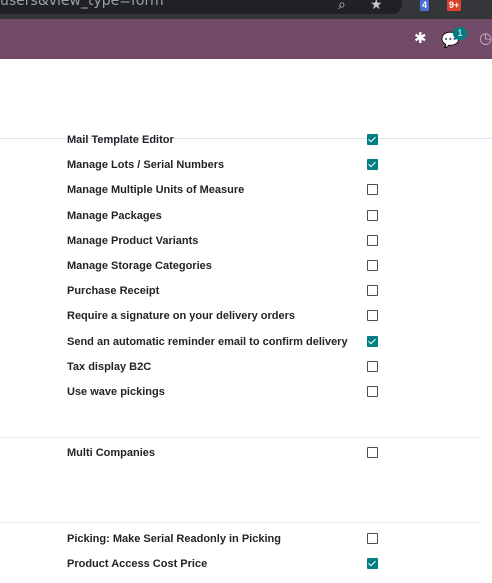 This screenshot has width=492, height=583. What do you see at coordinates (146, 165) in the screenshot?
I see `setting-label: Manage Lots / Serial Numbers` at bounding box center [146, 165].